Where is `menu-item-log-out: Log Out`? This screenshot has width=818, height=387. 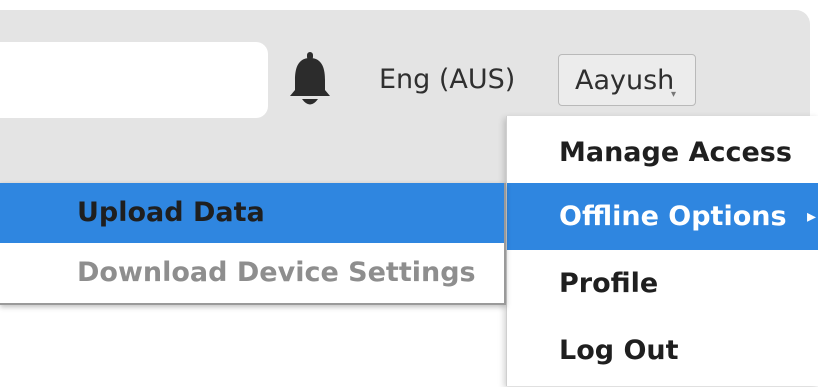 menu-item-log-out: Log Out is located at coordinates (662, 350).